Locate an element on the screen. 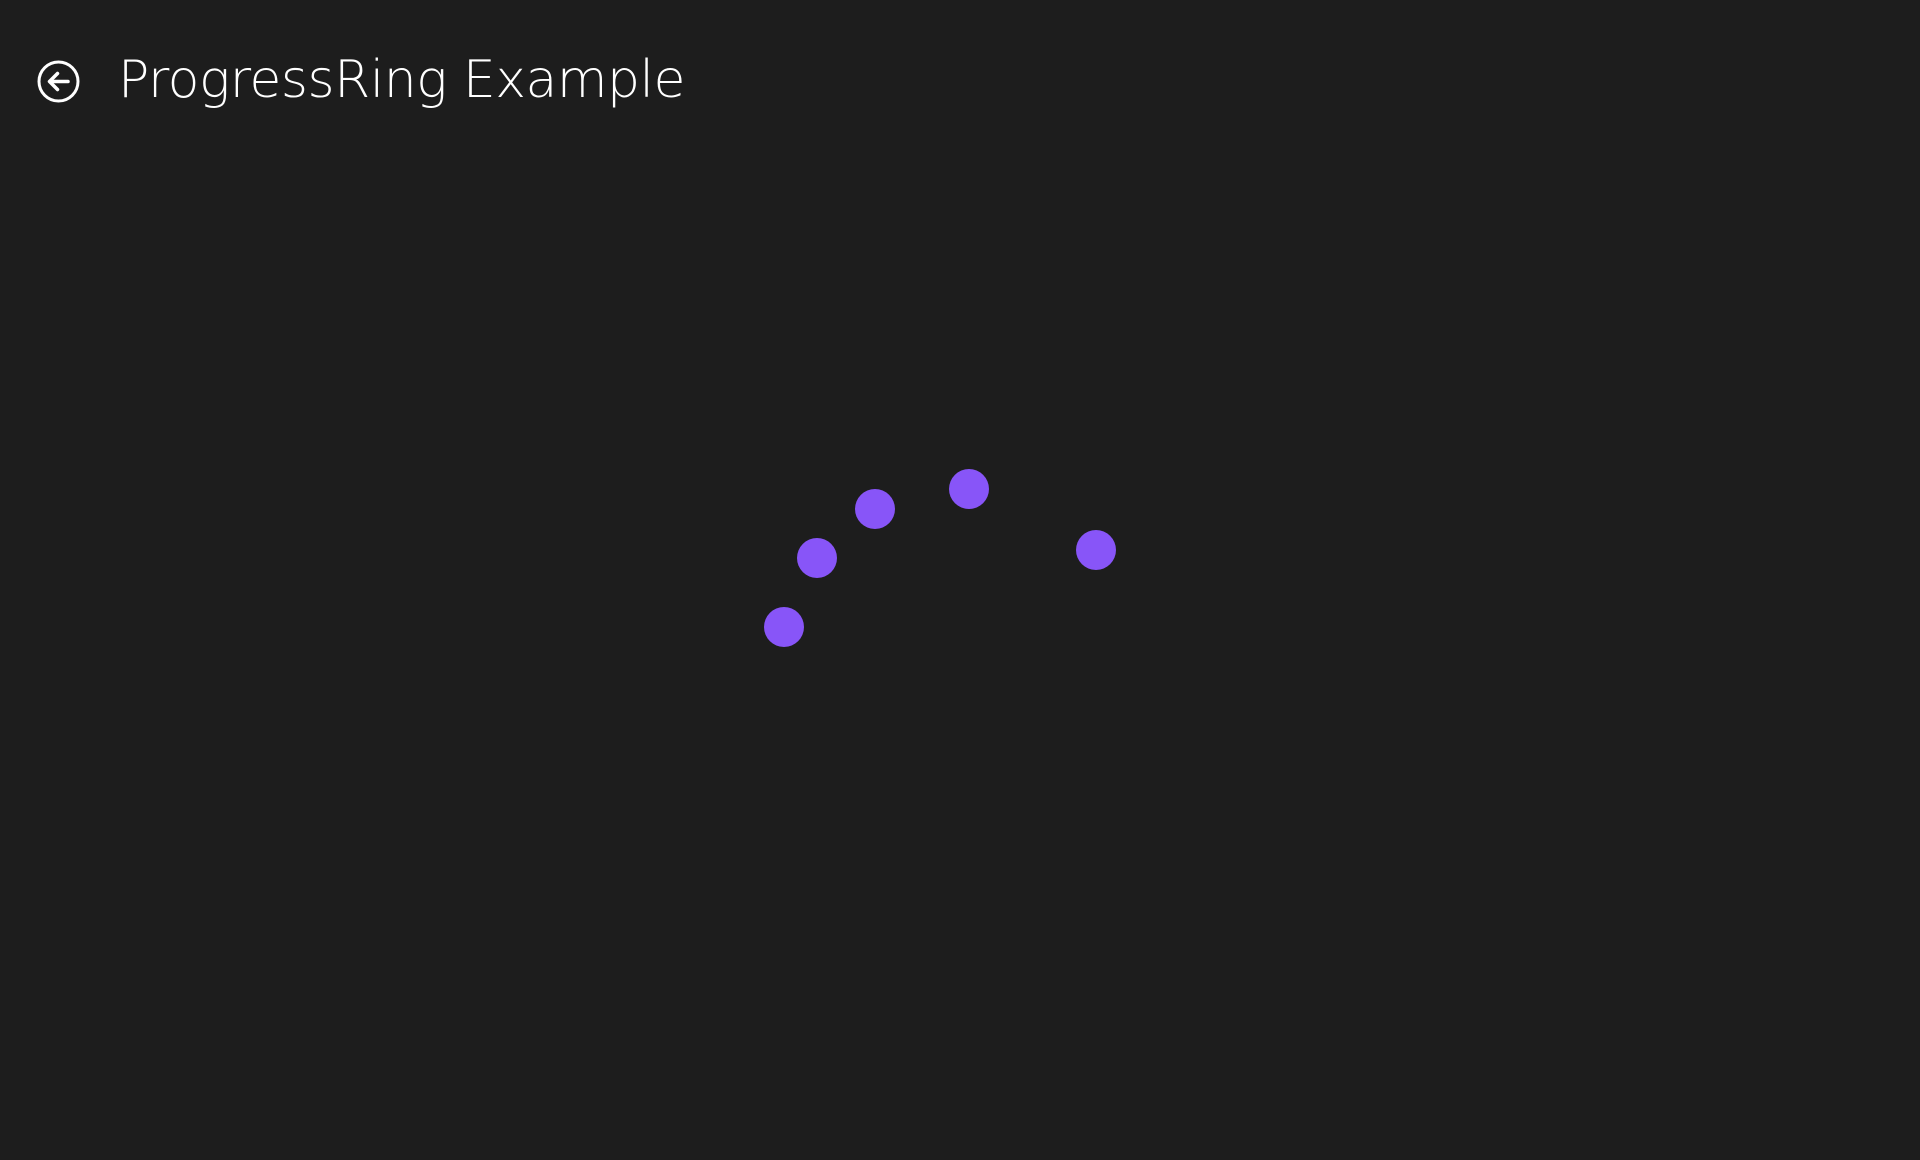 This screenshot has width=1920, height=1160. back-arrow-circle-icon is located at coordinates (58, 81).